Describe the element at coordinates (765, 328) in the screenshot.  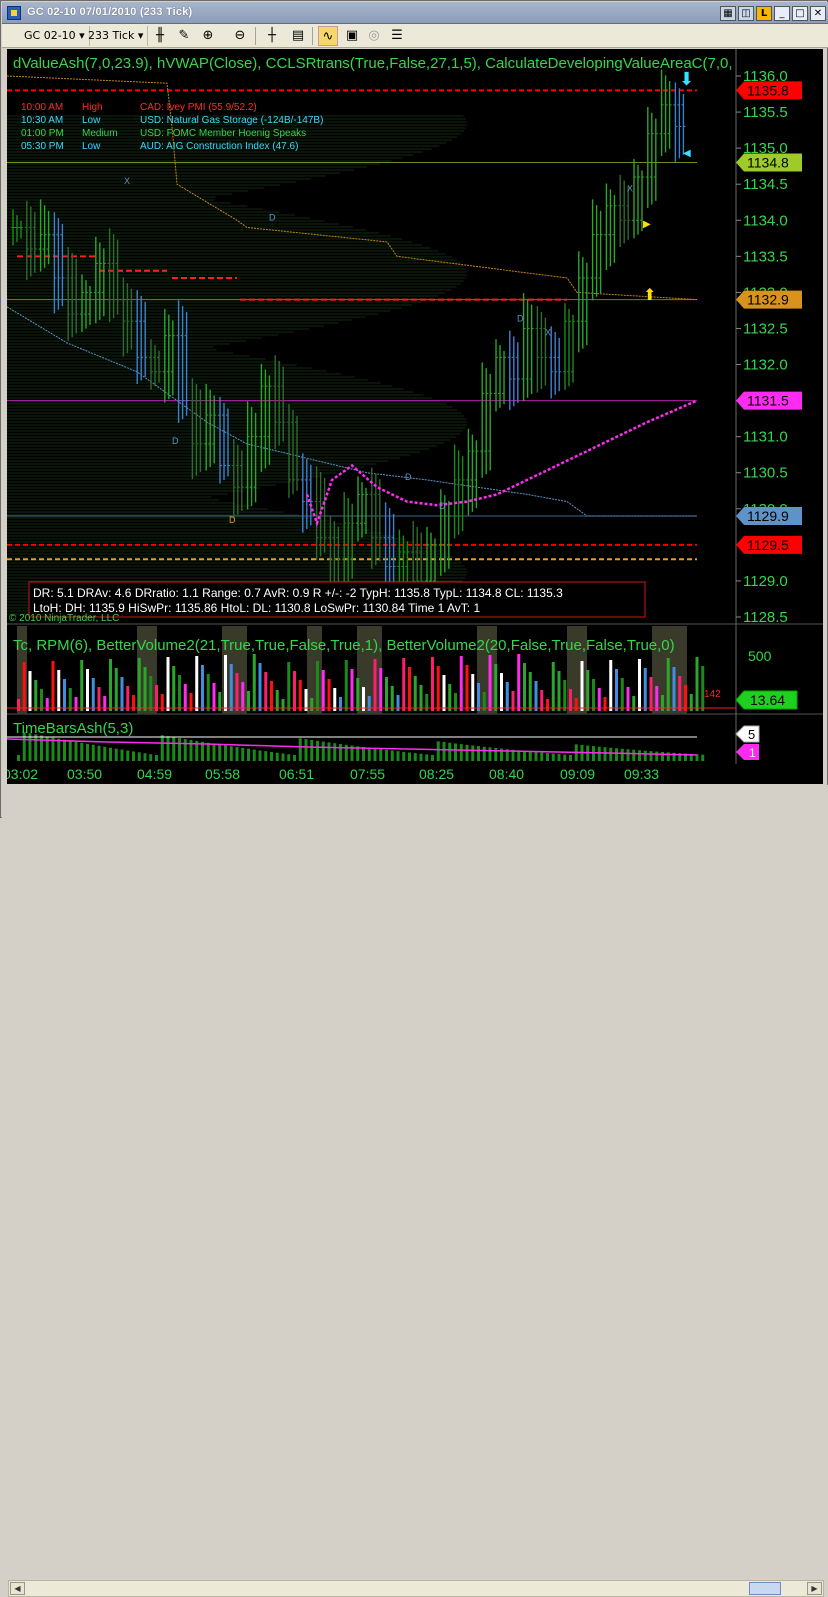
I see `y-tick-label: 1132.5` at that location.